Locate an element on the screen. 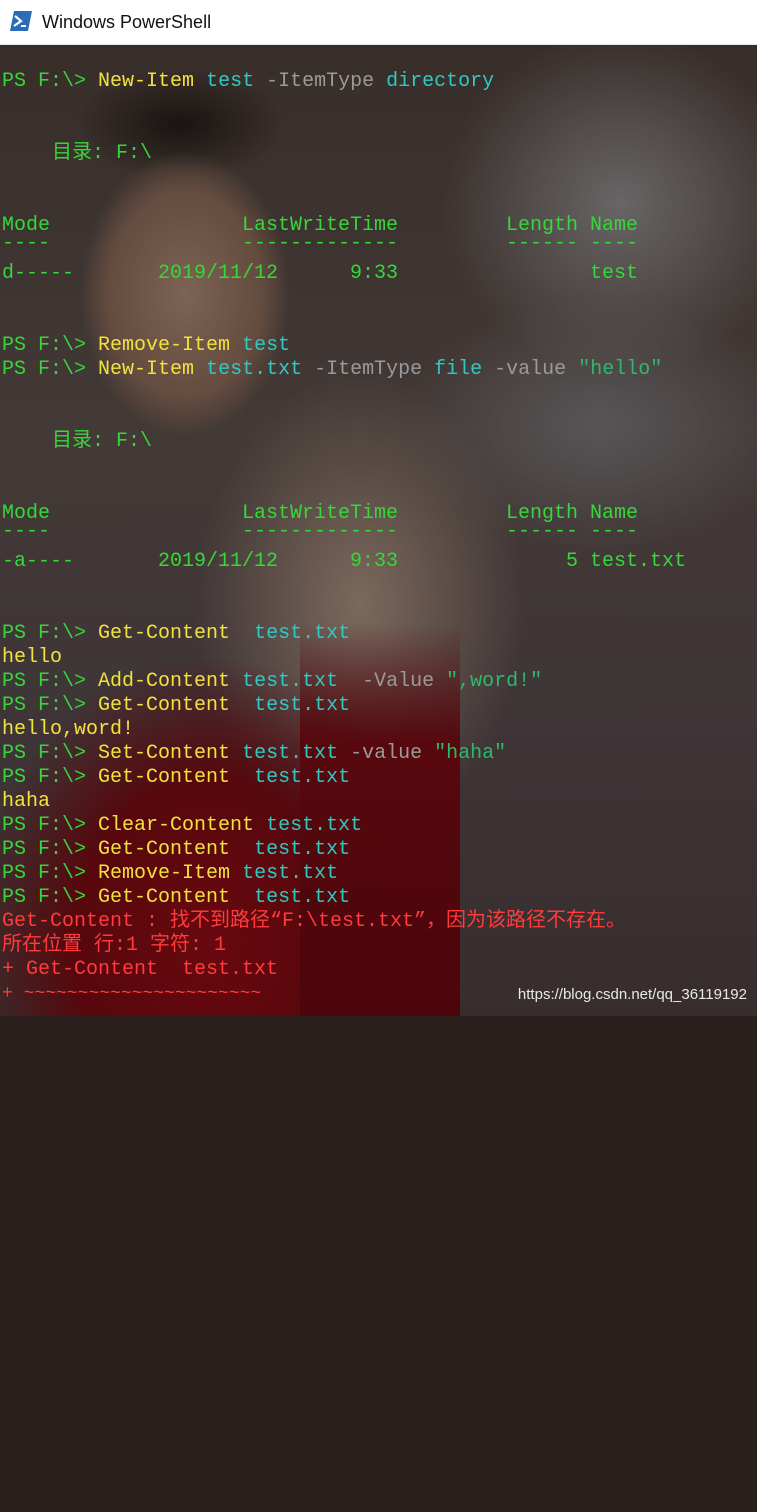 This screenshot has width=757, height=1512. command-output: hello,word! is located at coordinates (68, 729).